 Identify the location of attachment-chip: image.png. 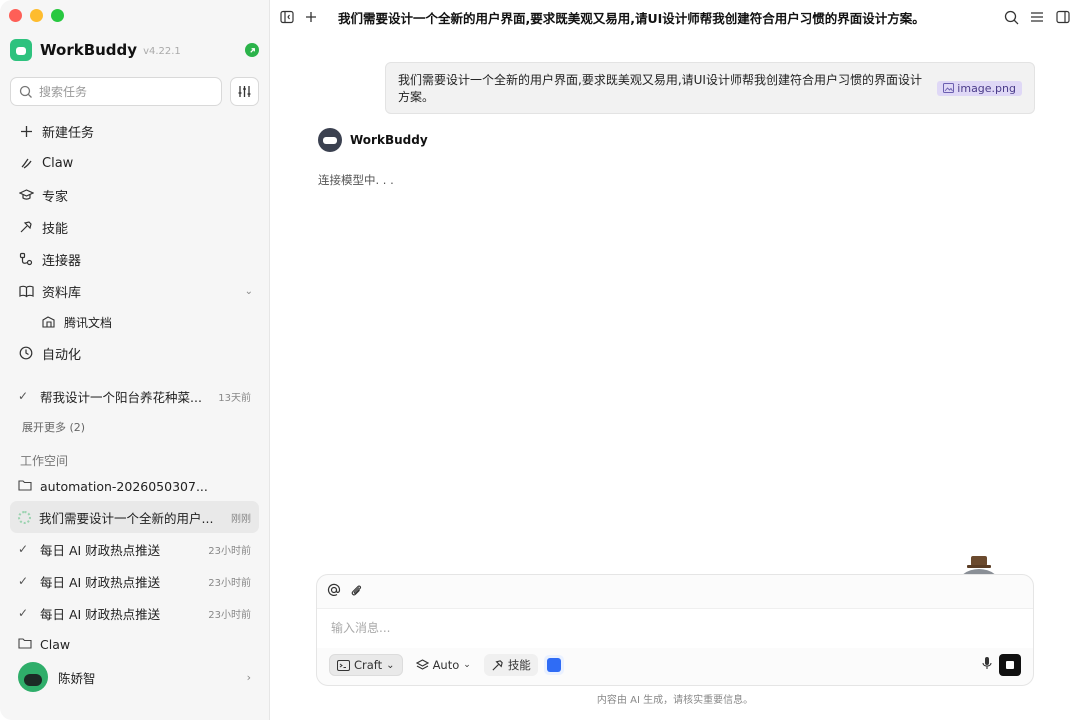
(979, 88).